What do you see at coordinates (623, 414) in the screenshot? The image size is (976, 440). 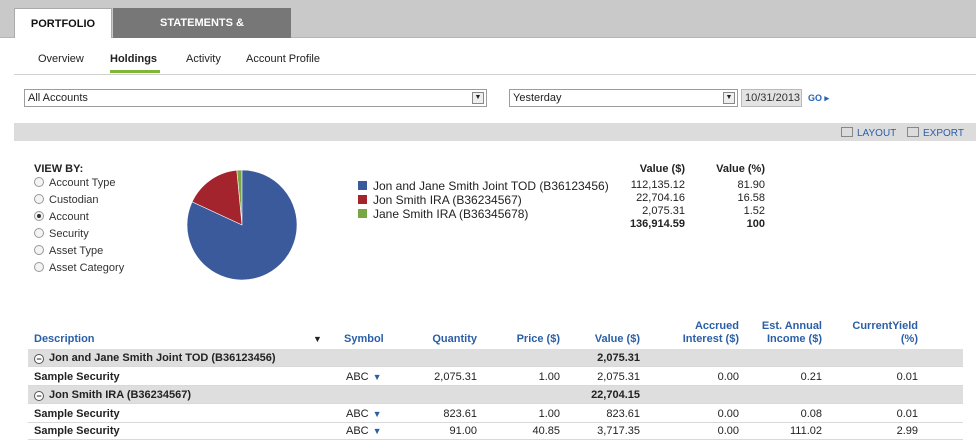 I see `row-value: 823.61` at bounding box center [623, 414].